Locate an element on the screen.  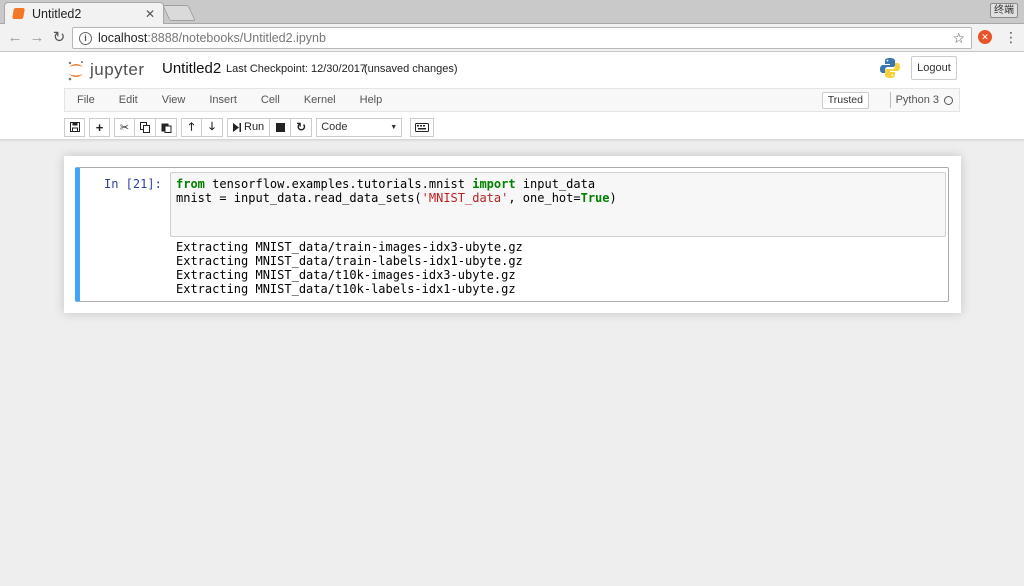
menu-kernel: Kernel is located at coordinates (320, 100).